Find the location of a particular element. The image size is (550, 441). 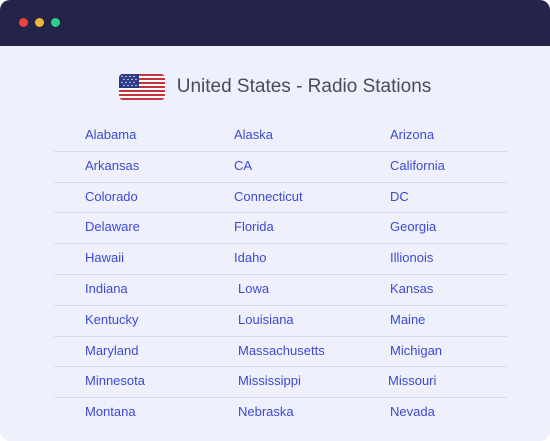

state-link: Arkansas is located at coordinates (112, 165).